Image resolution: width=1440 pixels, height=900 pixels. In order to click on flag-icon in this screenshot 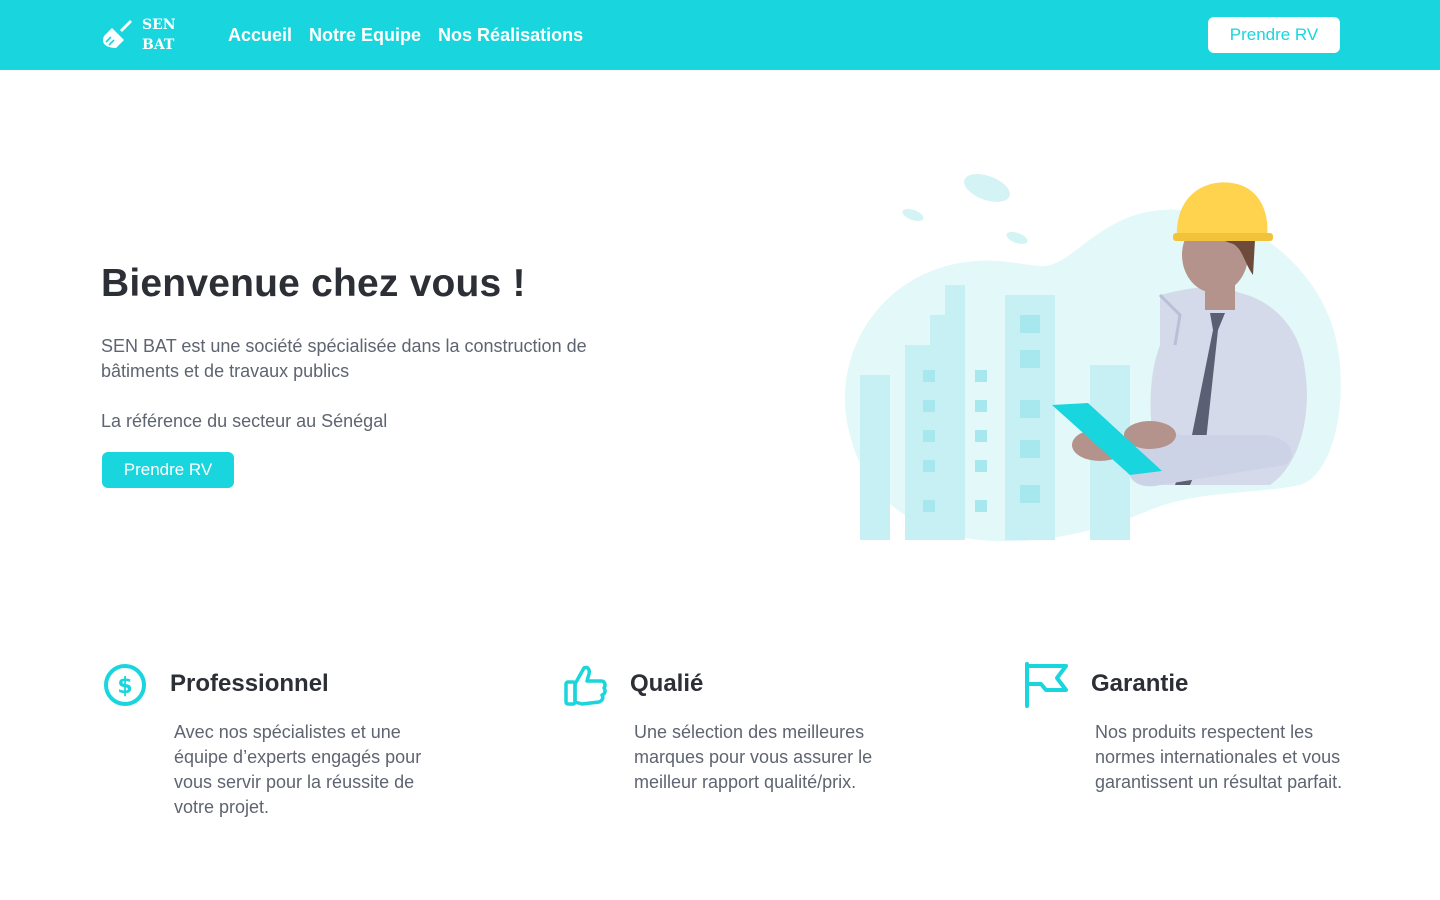, I will do `click(1046, 685)`.